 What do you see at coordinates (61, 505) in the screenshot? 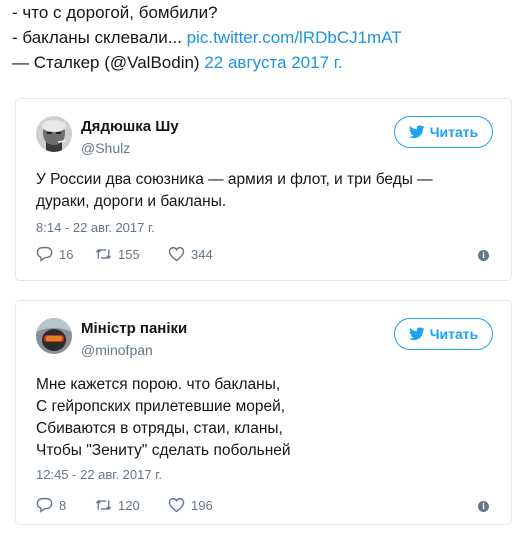
I see `reply-button: 8` at bounding box center [61, 505].